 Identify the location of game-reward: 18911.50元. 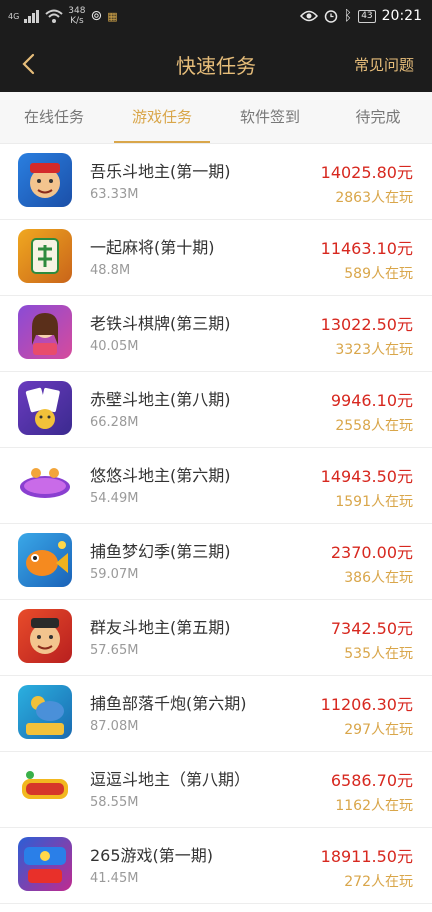
(366, 856).